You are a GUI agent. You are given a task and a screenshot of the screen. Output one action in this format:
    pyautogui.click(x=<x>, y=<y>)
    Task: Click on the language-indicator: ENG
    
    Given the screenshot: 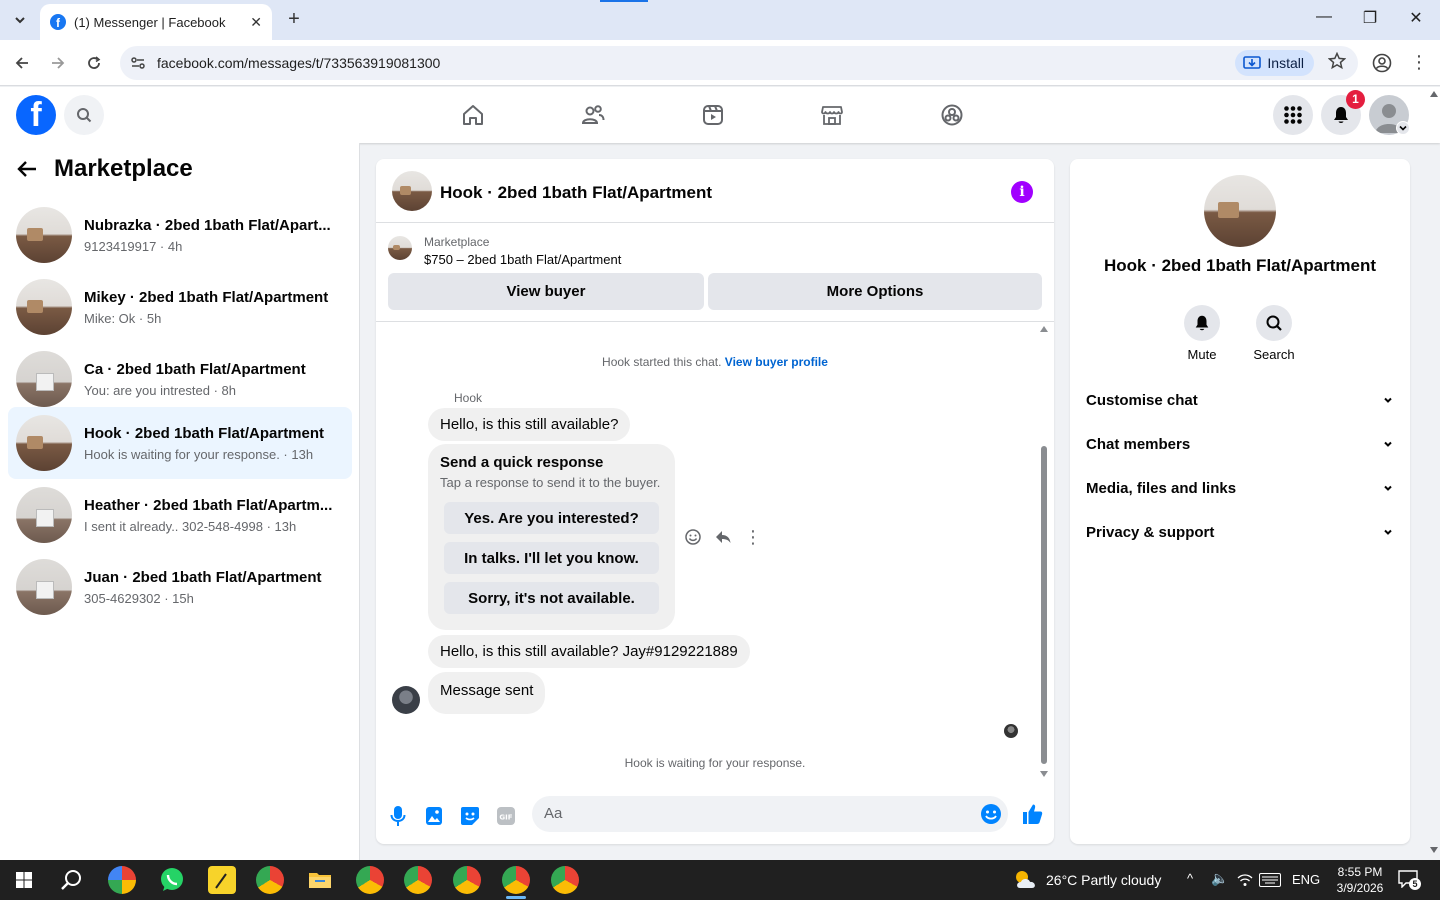 What is the action you would take?
    pyautogui.click(x=1306, y=879)
    